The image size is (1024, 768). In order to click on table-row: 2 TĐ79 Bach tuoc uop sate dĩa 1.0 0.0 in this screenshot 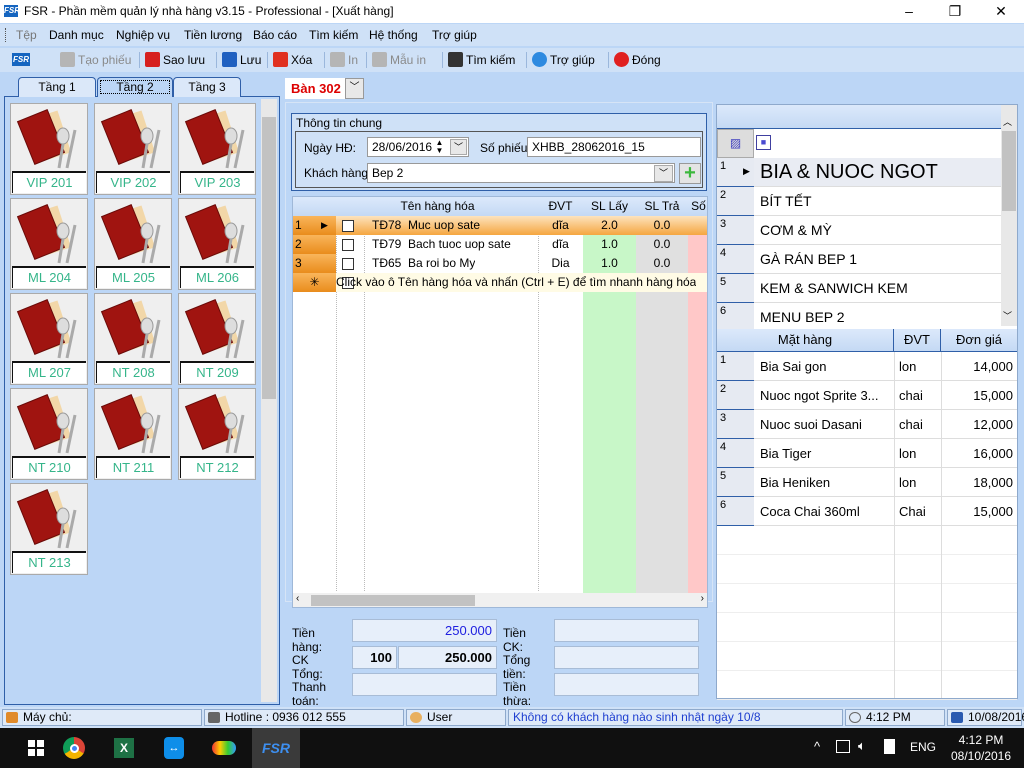, I will do `click(500, 244)`.